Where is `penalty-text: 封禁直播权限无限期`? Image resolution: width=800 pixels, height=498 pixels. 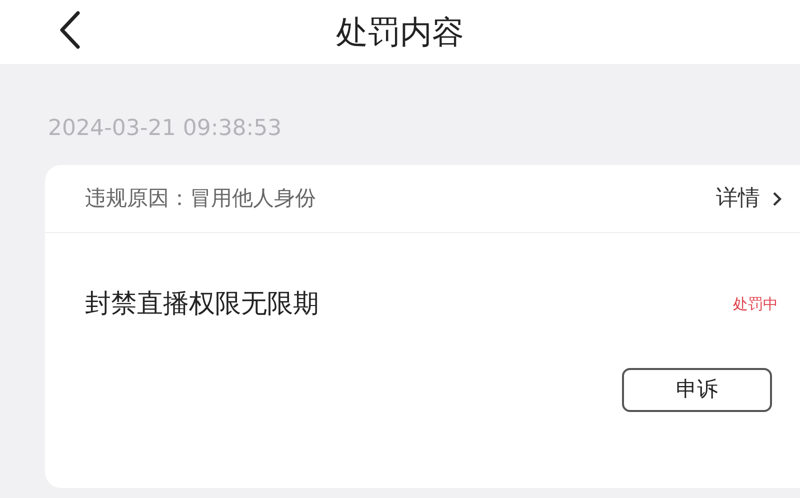
penalty-text: 封禁直播权限无限期 is located at coordinates (202, 304).